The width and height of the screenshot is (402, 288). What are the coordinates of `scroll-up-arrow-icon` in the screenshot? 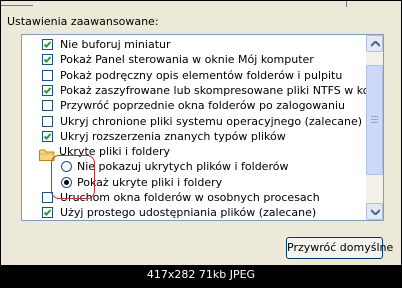 It's located at (375, 44).